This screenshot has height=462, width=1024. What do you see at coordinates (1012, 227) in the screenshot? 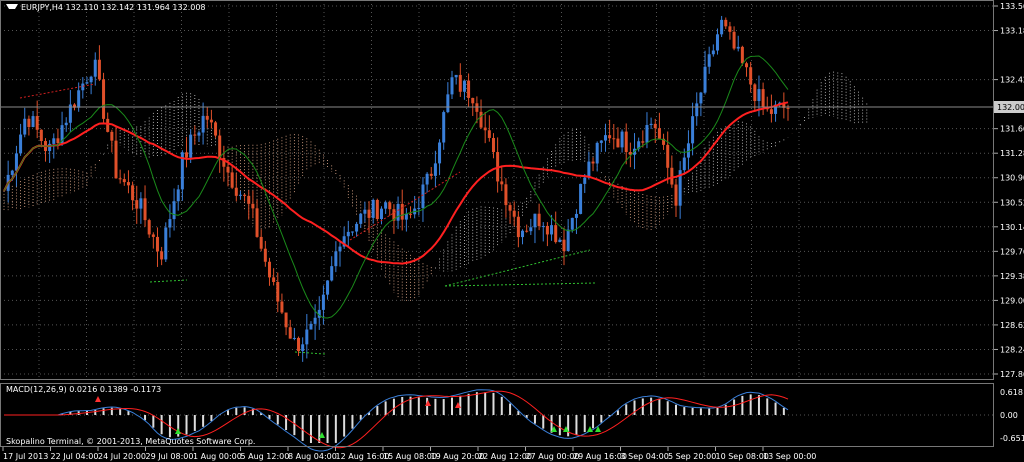
I see `price-tick-label: 130.140` at bounding box center [1012, 227].